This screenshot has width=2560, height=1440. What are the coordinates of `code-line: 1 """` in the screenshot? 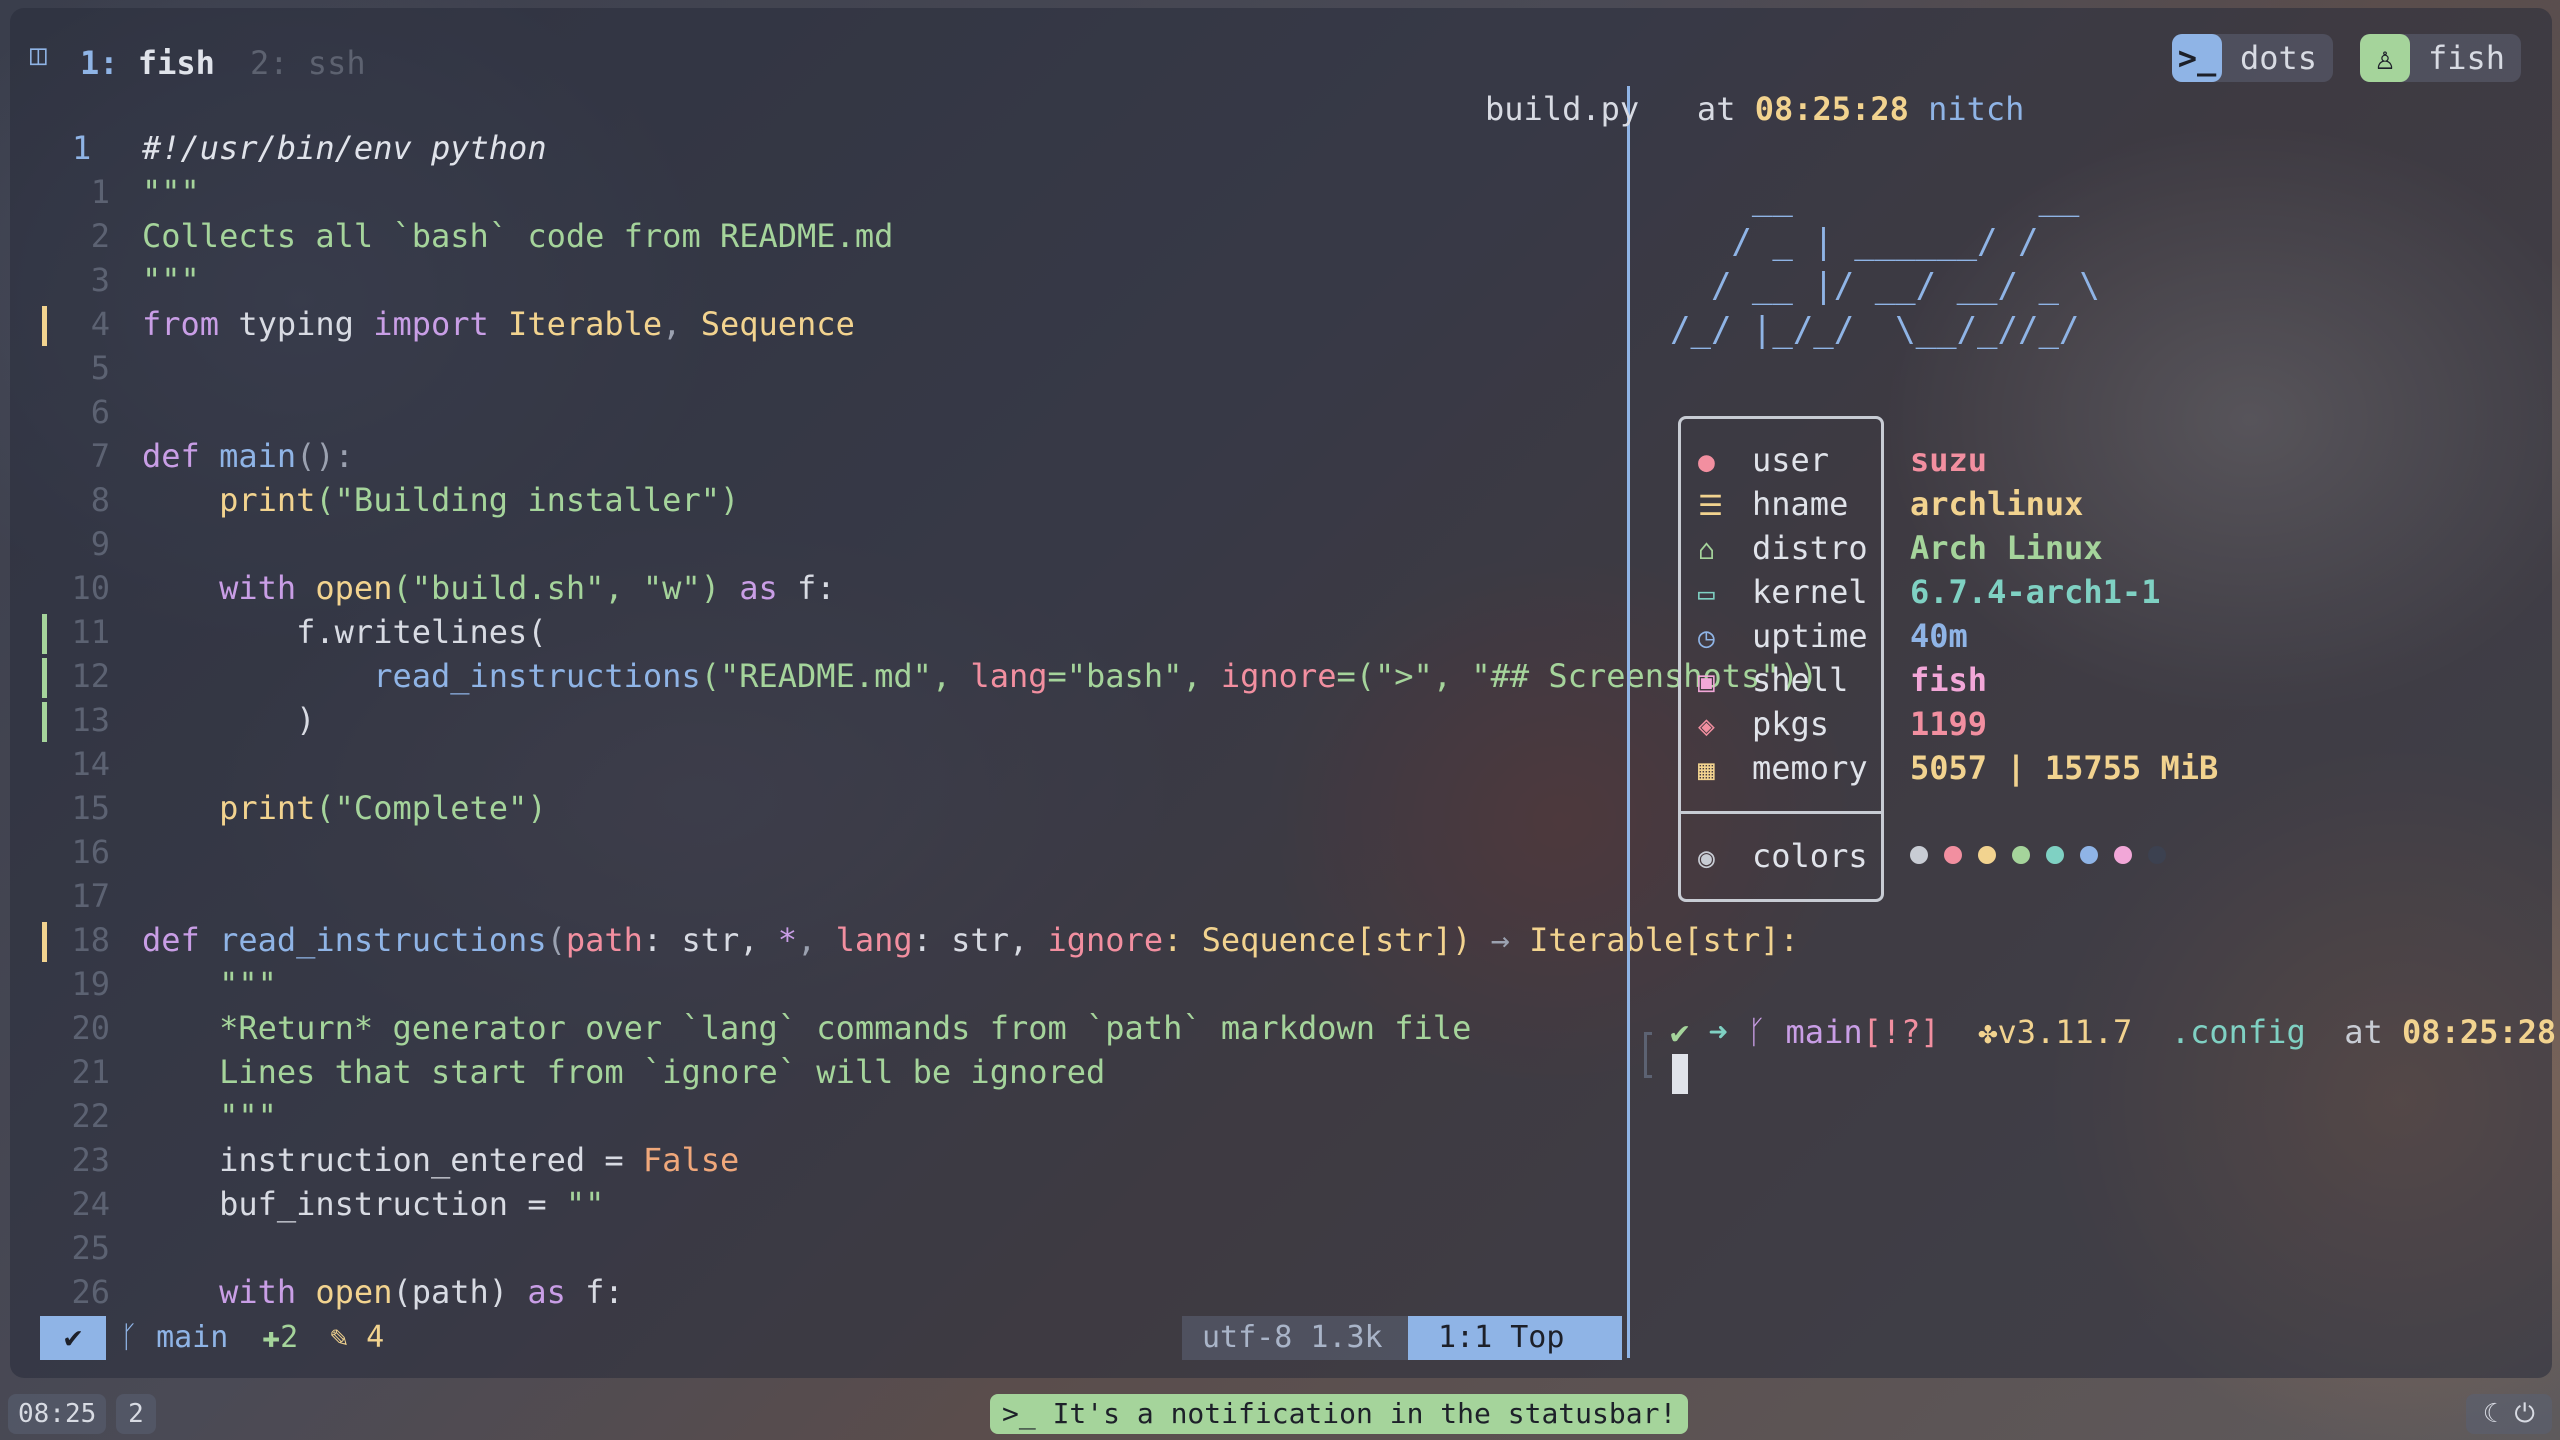 It's located at (827, 192).